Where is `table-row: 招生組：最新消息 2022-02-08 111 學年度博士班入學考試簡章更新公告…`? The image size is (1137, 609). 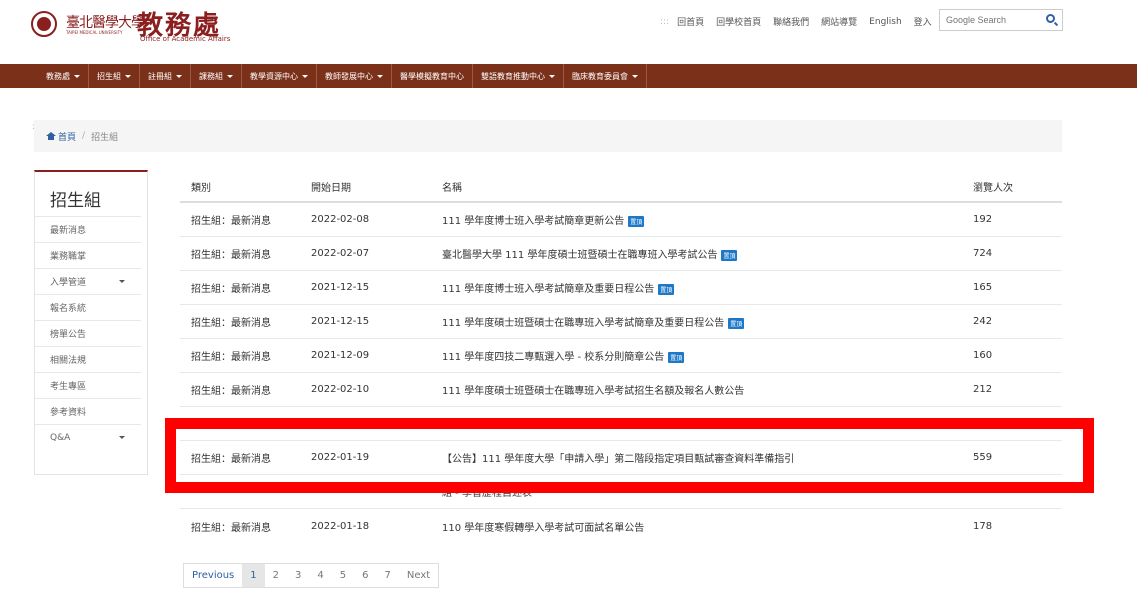 table-row: 招生組：最新消息 2022-02-08 111 學年度博士班入學考試簡章更新公告… is located at coordinates (621, 220).